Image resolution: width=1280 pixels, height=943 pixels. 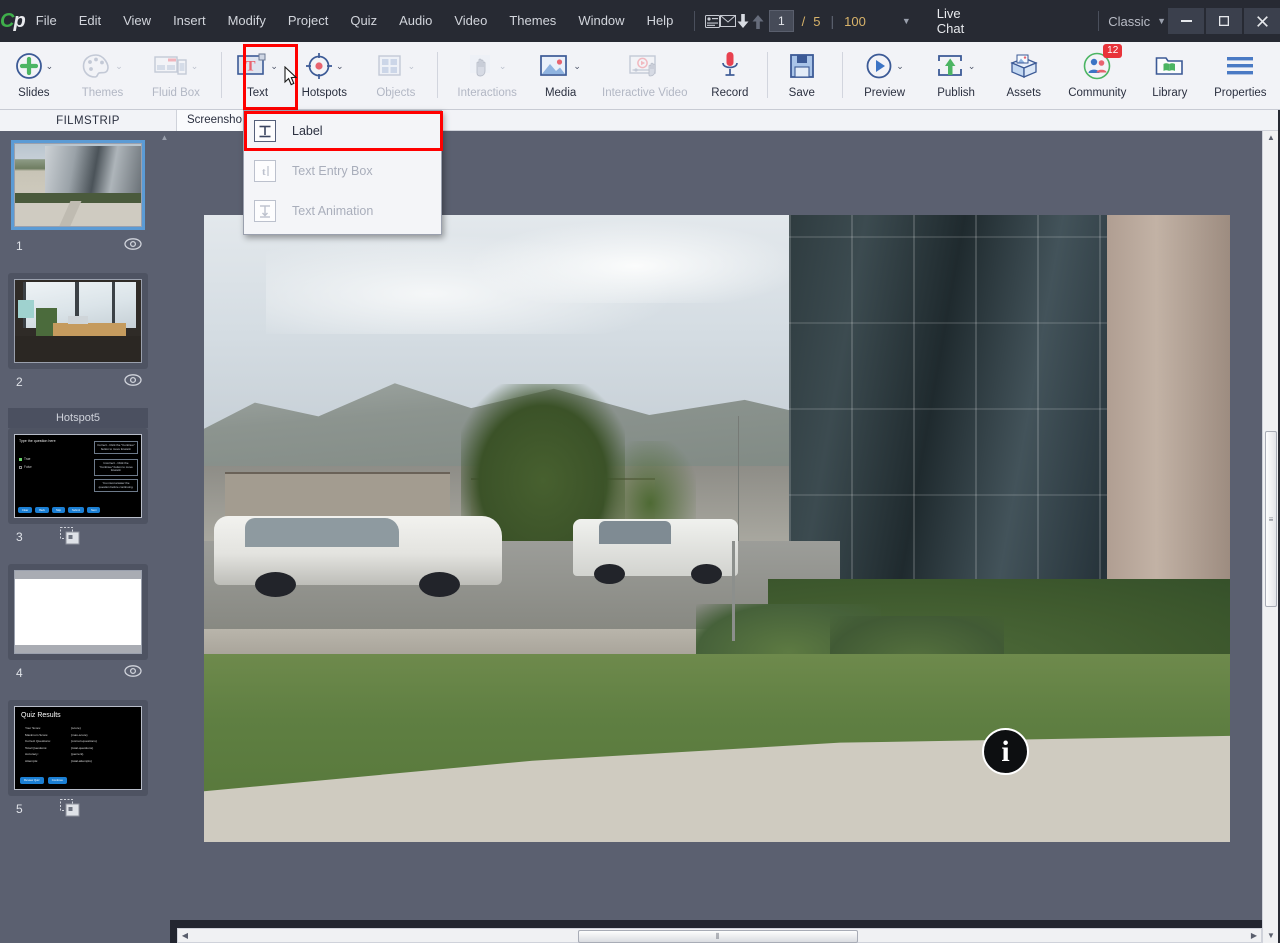 I want to click on ribbon-button-preview: ⌄ Preview, so click(x=885, y=76).